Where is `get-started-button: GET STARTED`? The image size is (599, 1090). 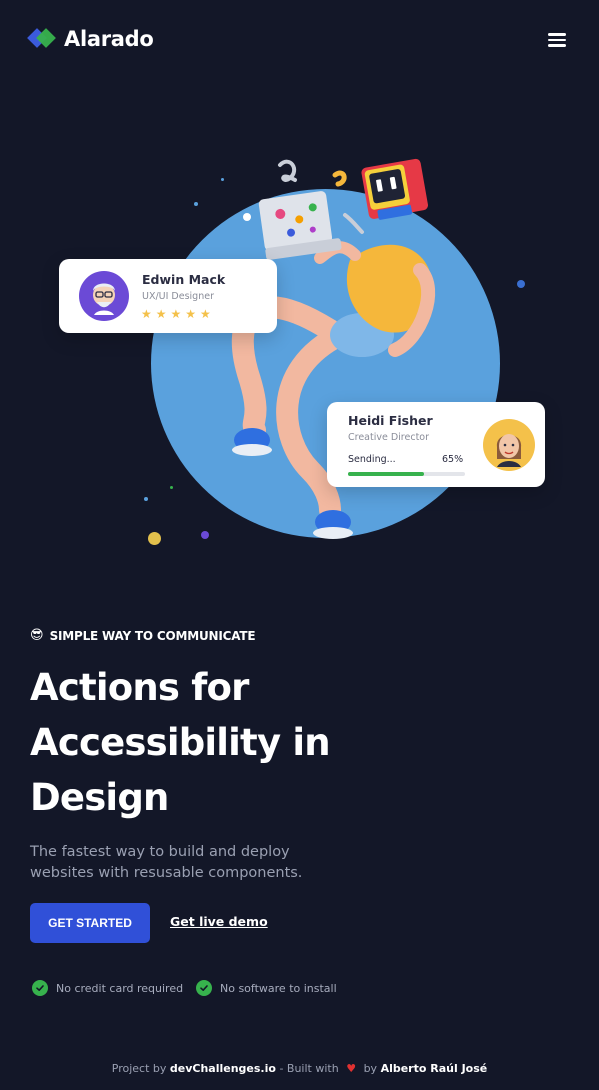 get-started-button: GET STARTED is located at coordinates (90, 923).